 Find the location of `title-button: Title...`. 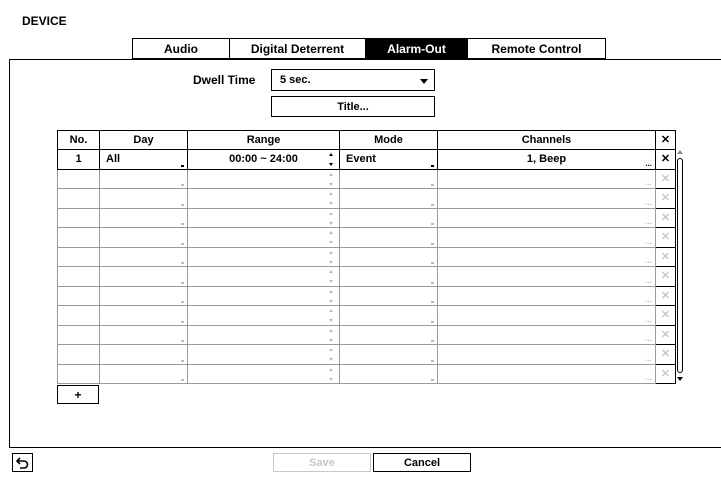

title-button: Title... is located at coordinates (353, 106).